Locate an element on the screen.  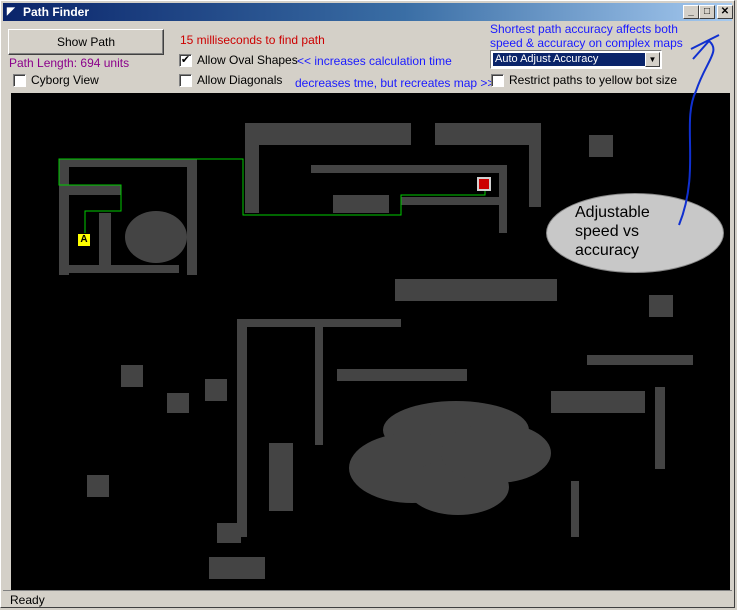
status-text: Ready is located at coordinates (27, 600).